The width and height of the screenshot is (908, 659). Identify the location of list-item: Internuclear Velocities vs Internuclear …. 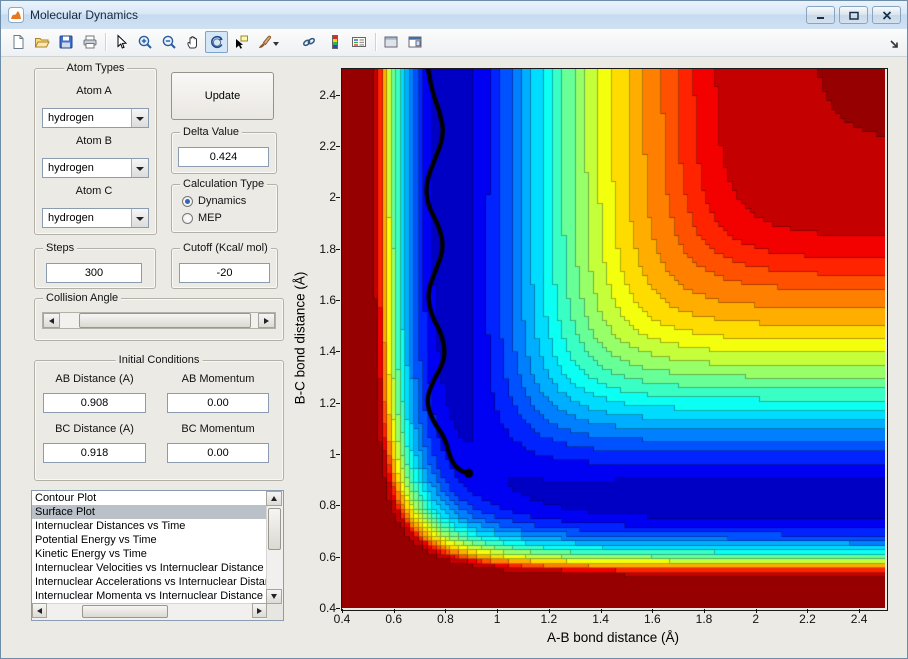
(149, 568).